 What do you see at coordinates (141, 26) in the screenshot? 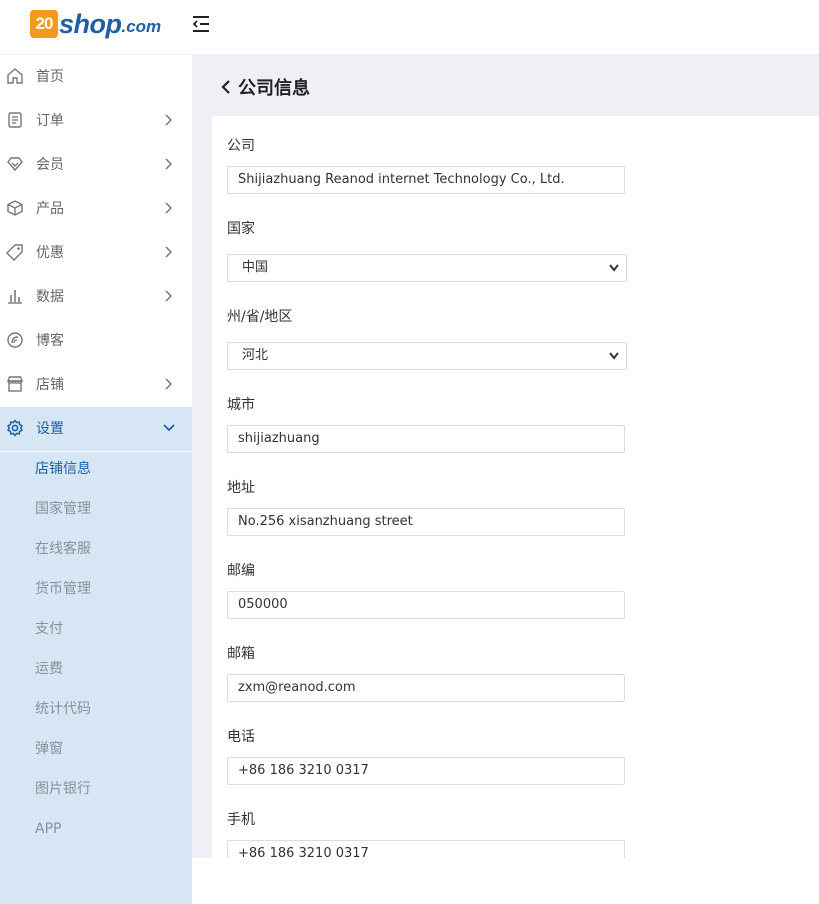
I see `logo-suffix: .com` at bounding box center [141, 26].